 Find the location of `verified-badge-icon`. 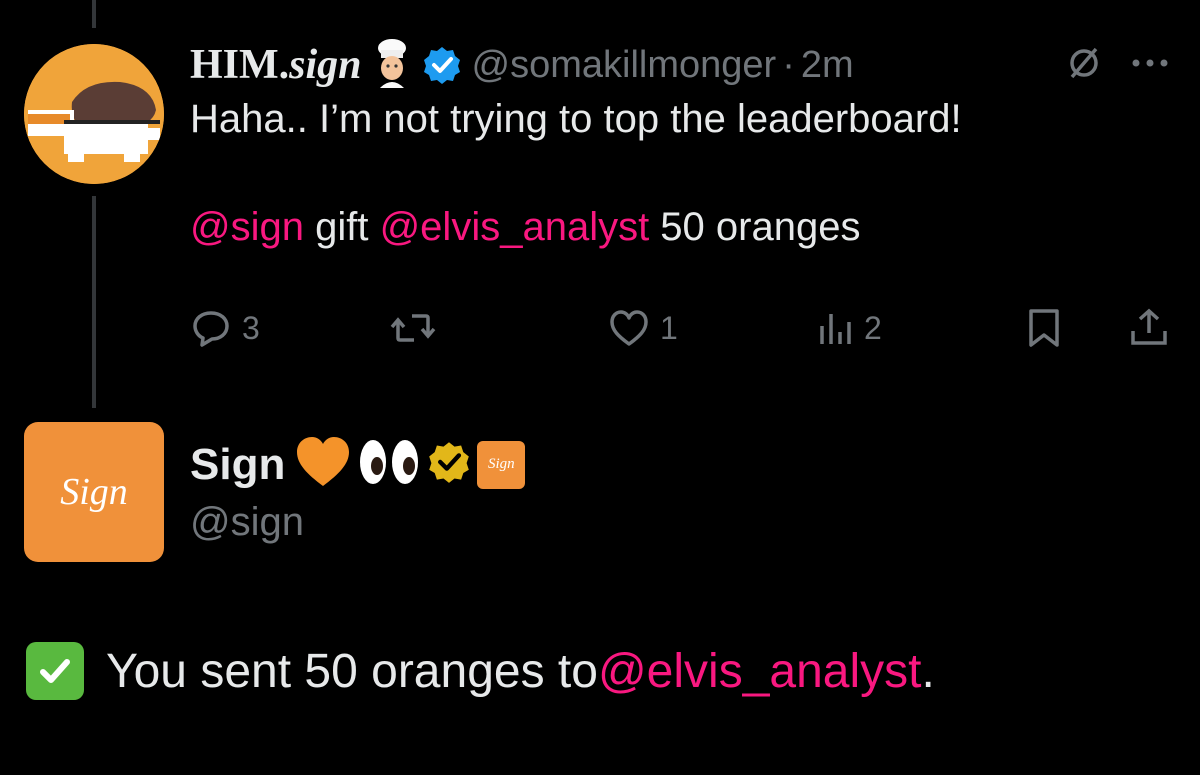

verified-badge-icon is located at coordinates (442, 65).